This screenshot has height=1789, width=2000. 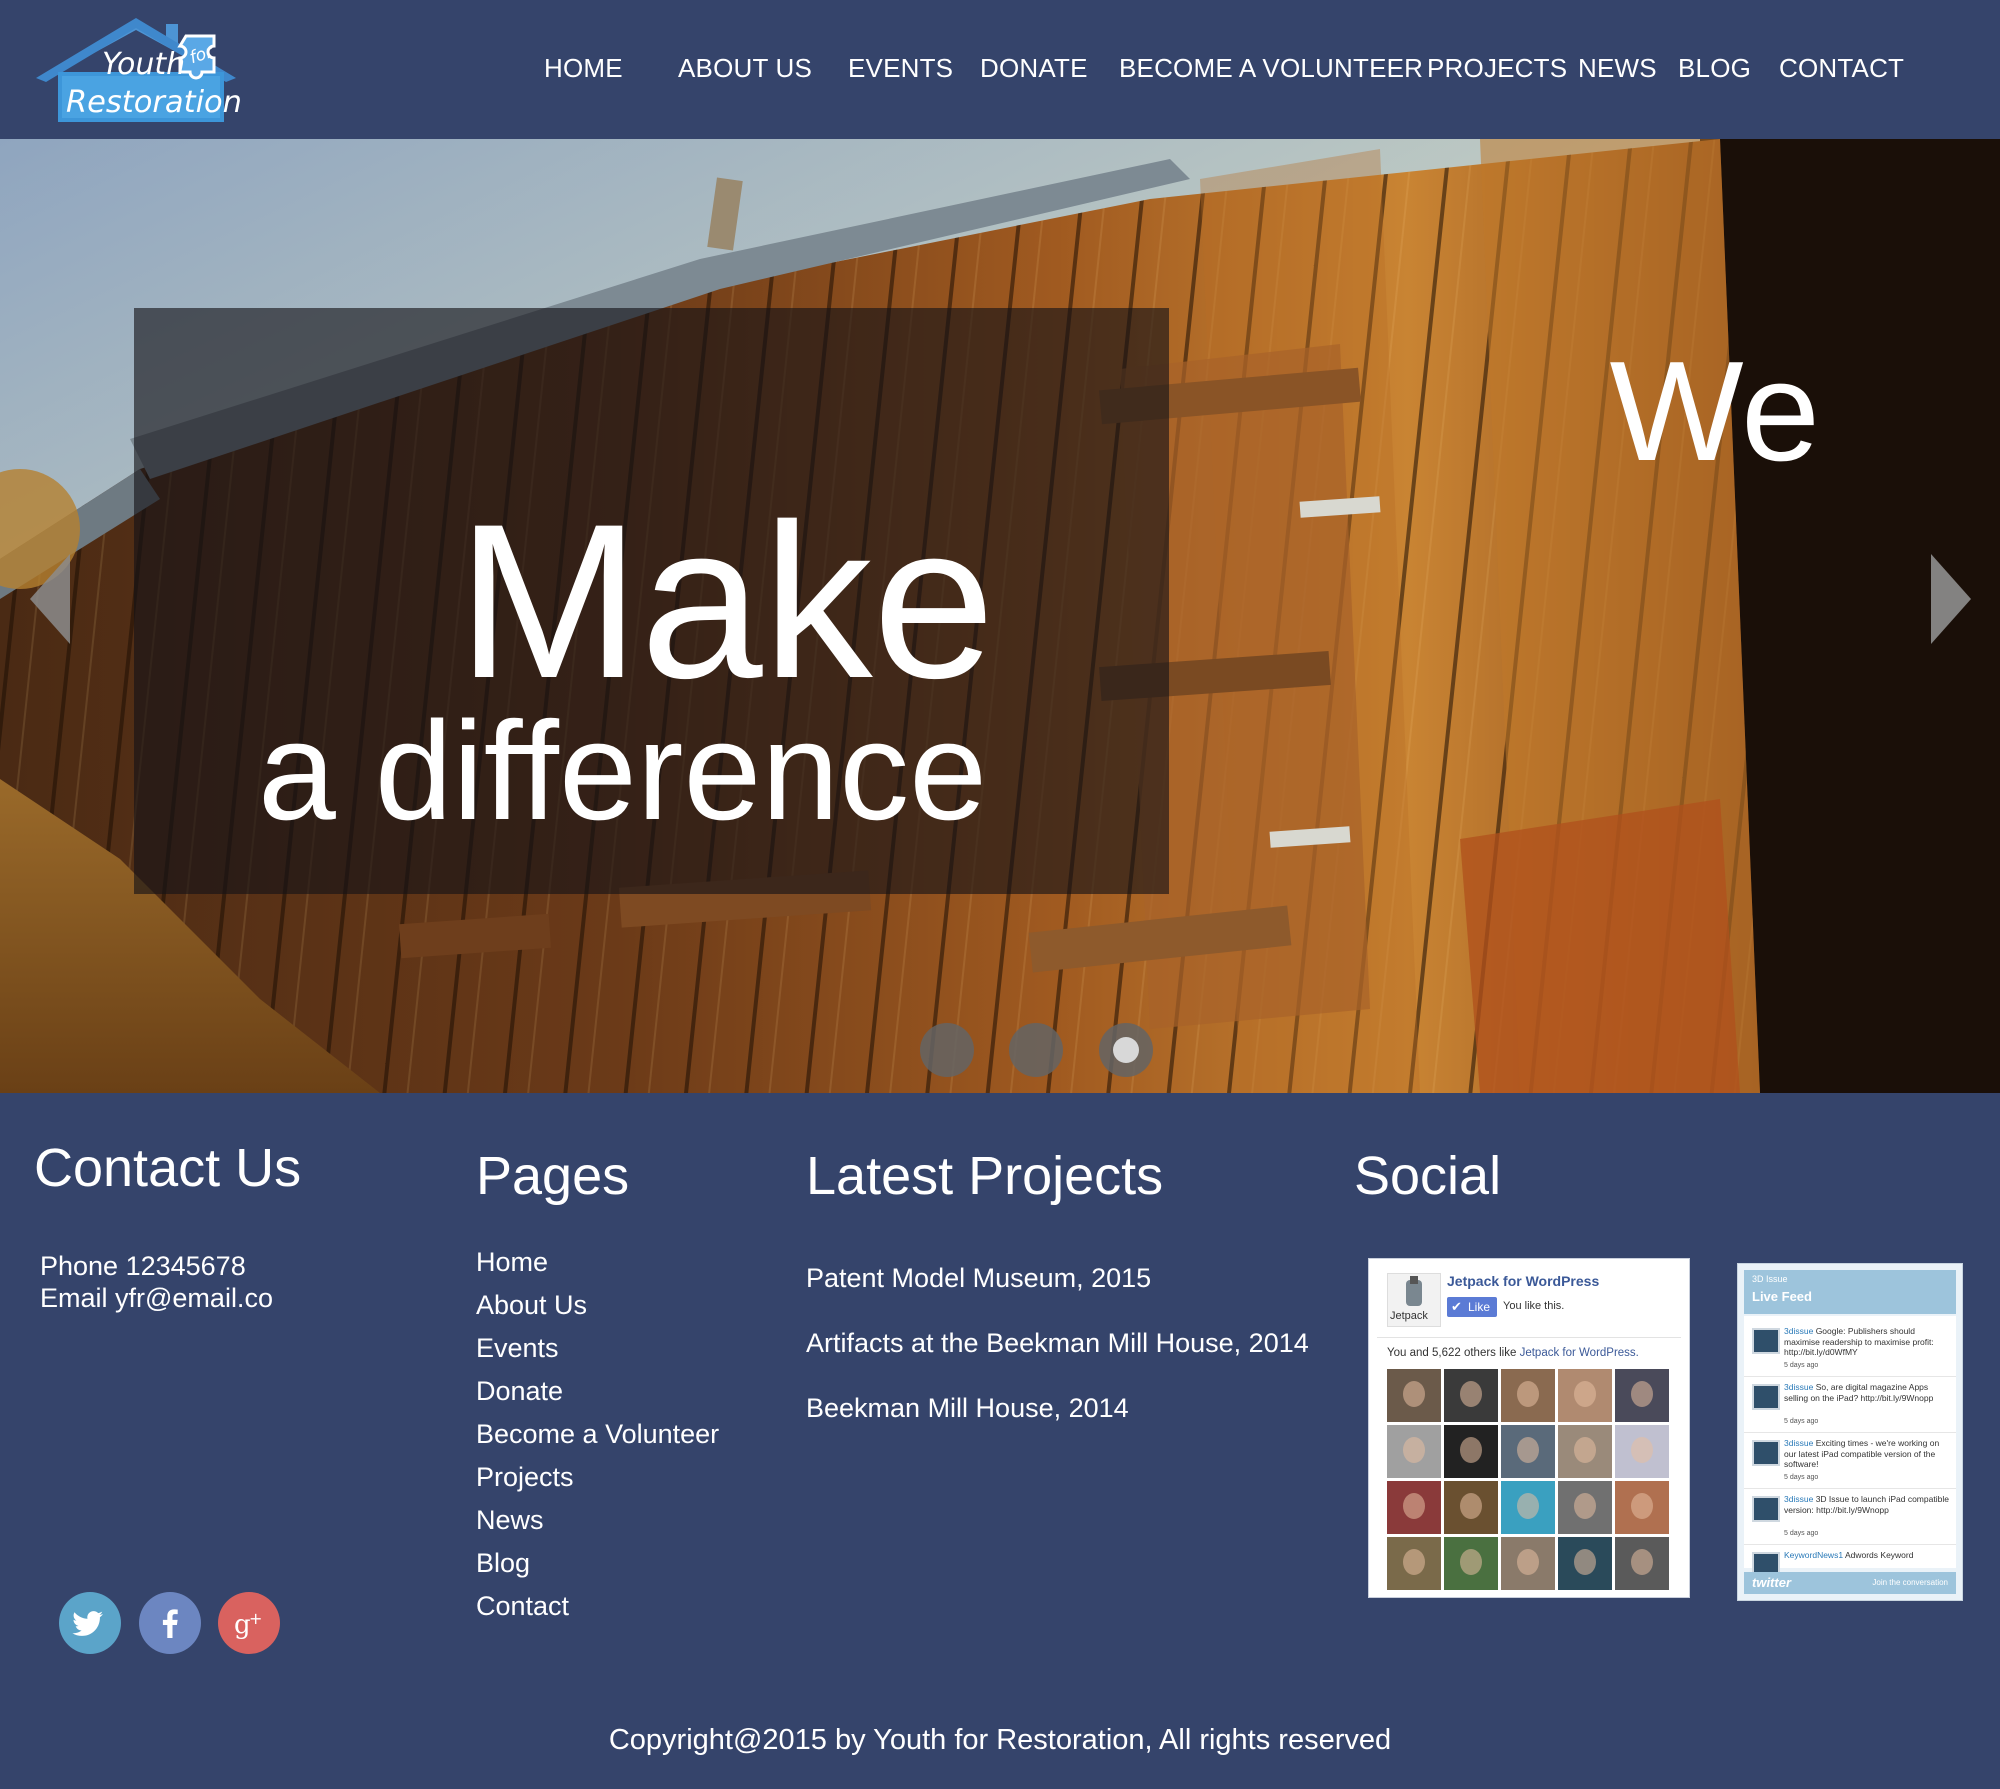 I want to click on slider-next-arrow-icon, so click(x=1948, y=599).